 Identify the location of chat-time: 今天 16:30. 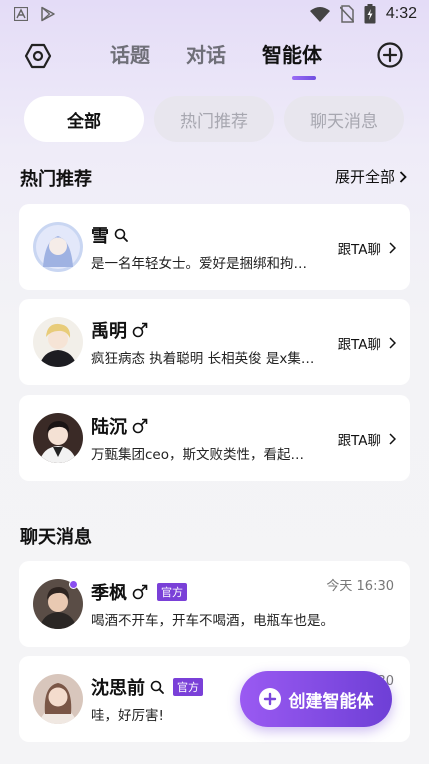
(360, 586).